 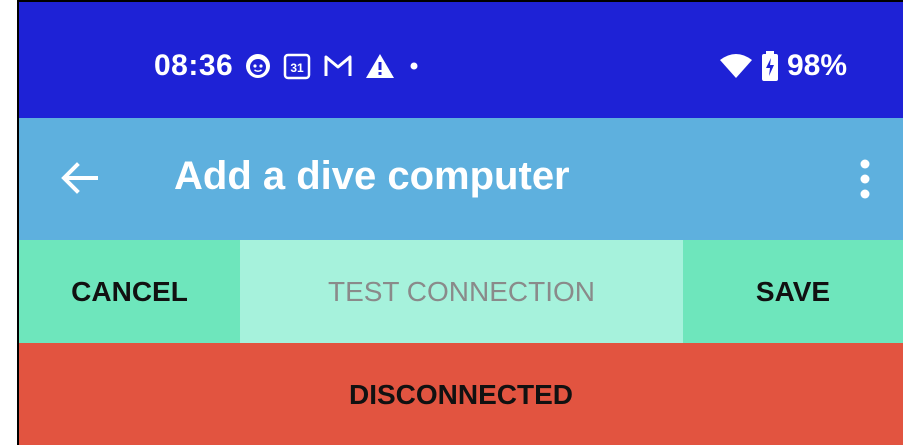 I want to click on page-title: Add a dive computer, so click(x=372, y=176).